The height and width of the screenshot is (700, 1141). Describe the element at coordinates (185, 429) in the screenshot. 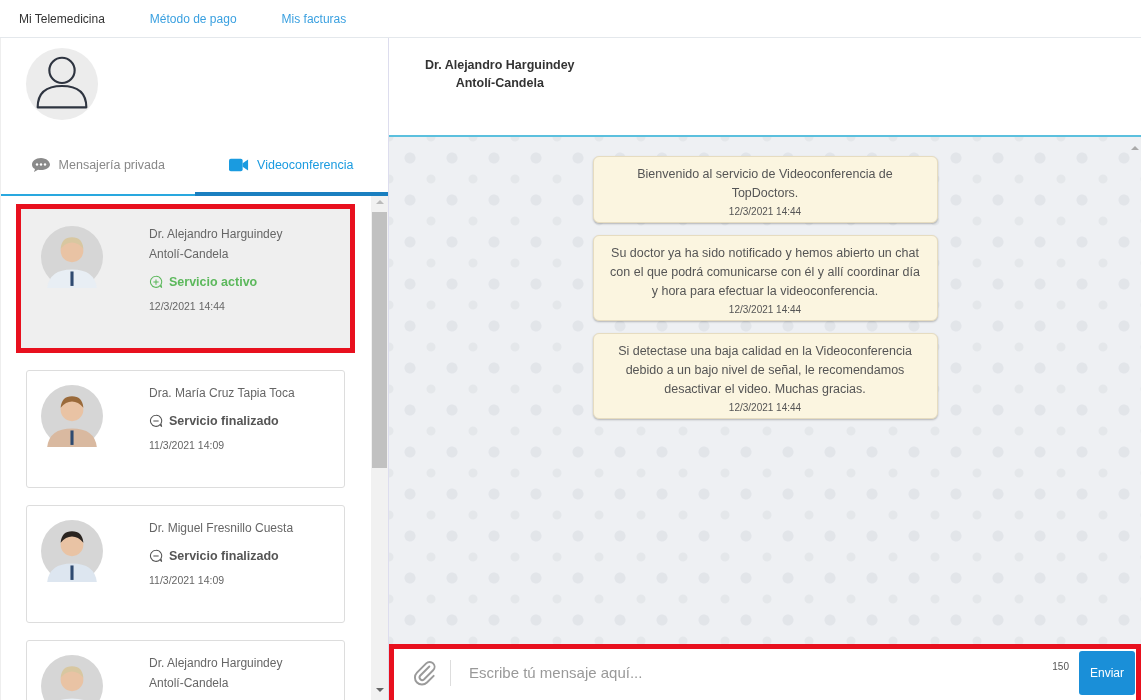

I see `conversation-card: Dra. María Cruz Tapia Toca Servicio finalizado 11/3/2021 14:09` at that location.